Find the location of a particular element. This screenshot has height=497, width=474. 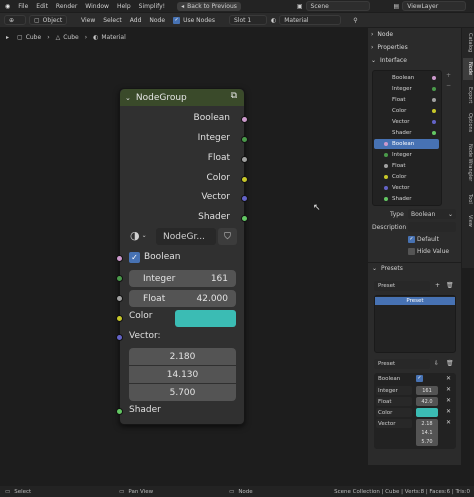

slot-selector: Slot 1 is located at coordinates (247, 20).